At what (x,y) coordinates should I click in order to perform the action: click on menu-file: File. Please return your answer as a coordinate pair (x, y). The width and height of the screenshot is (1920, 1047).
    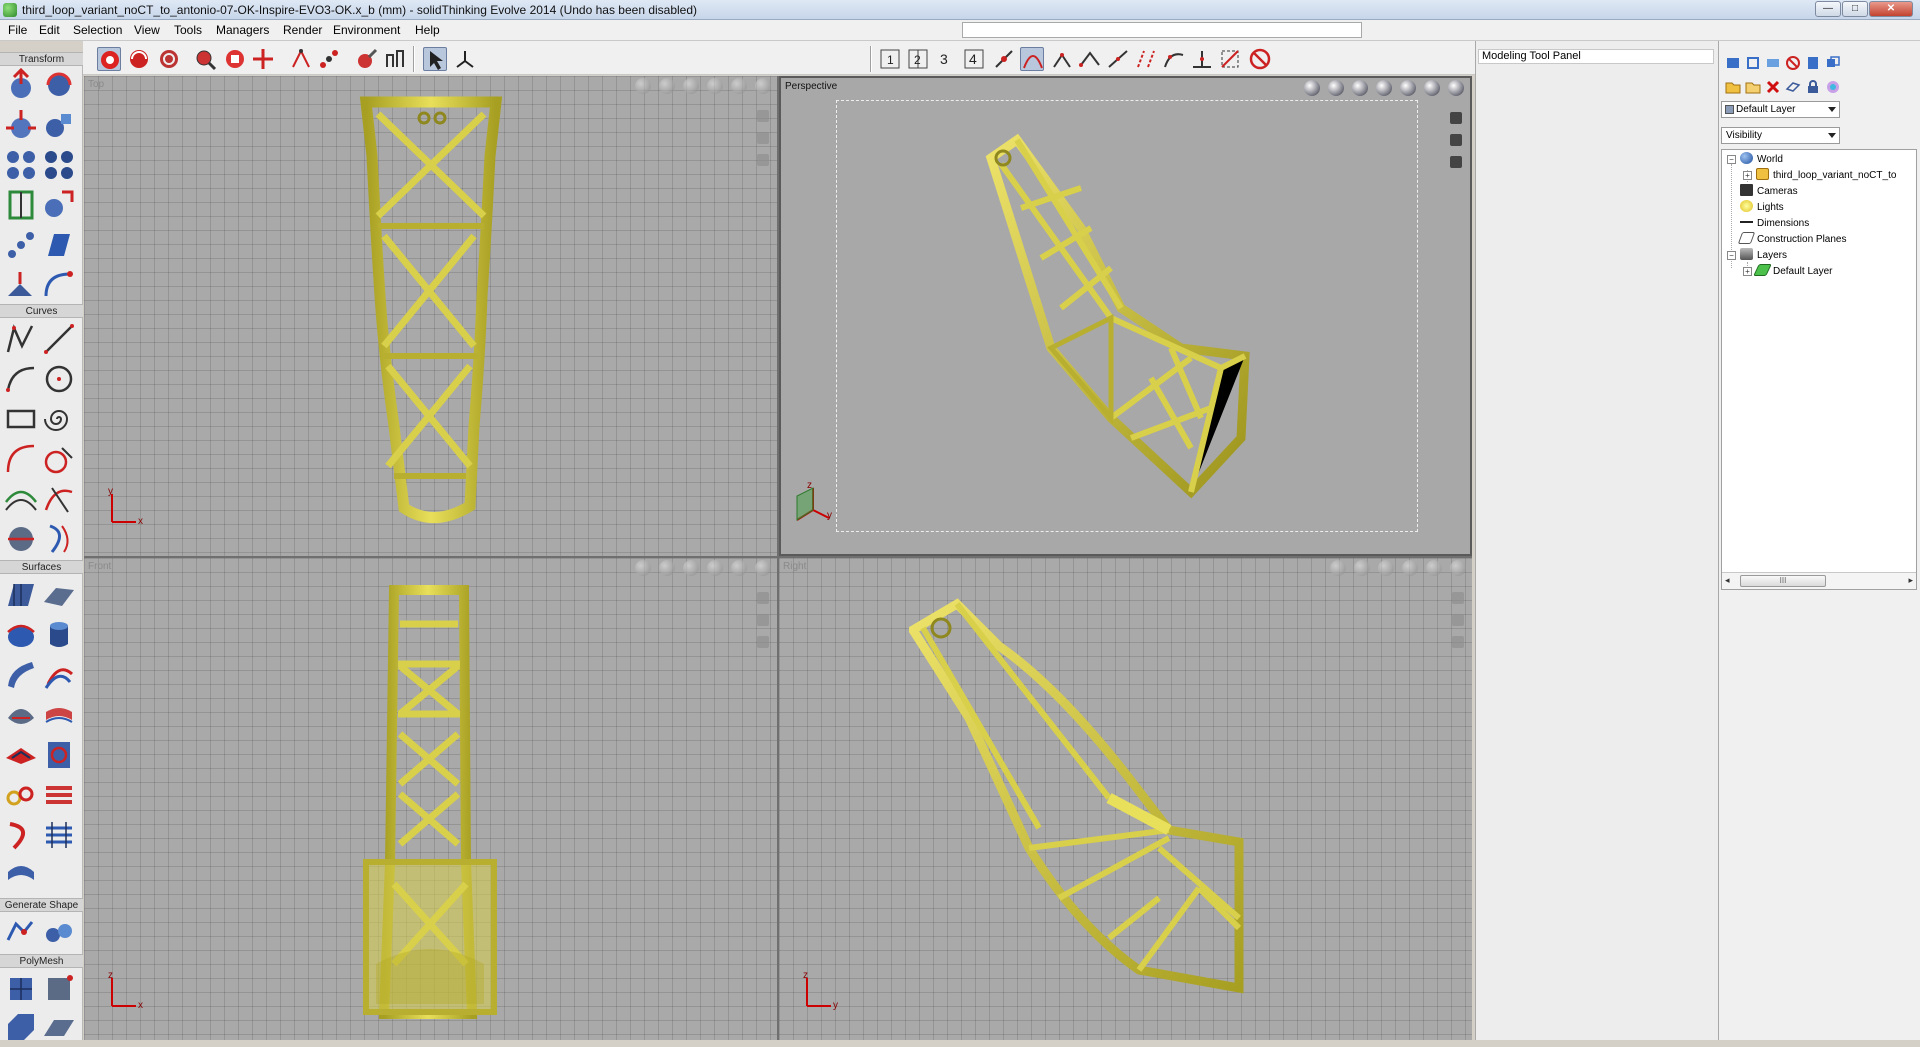
    Looking at the image, I should click on (17, 30).